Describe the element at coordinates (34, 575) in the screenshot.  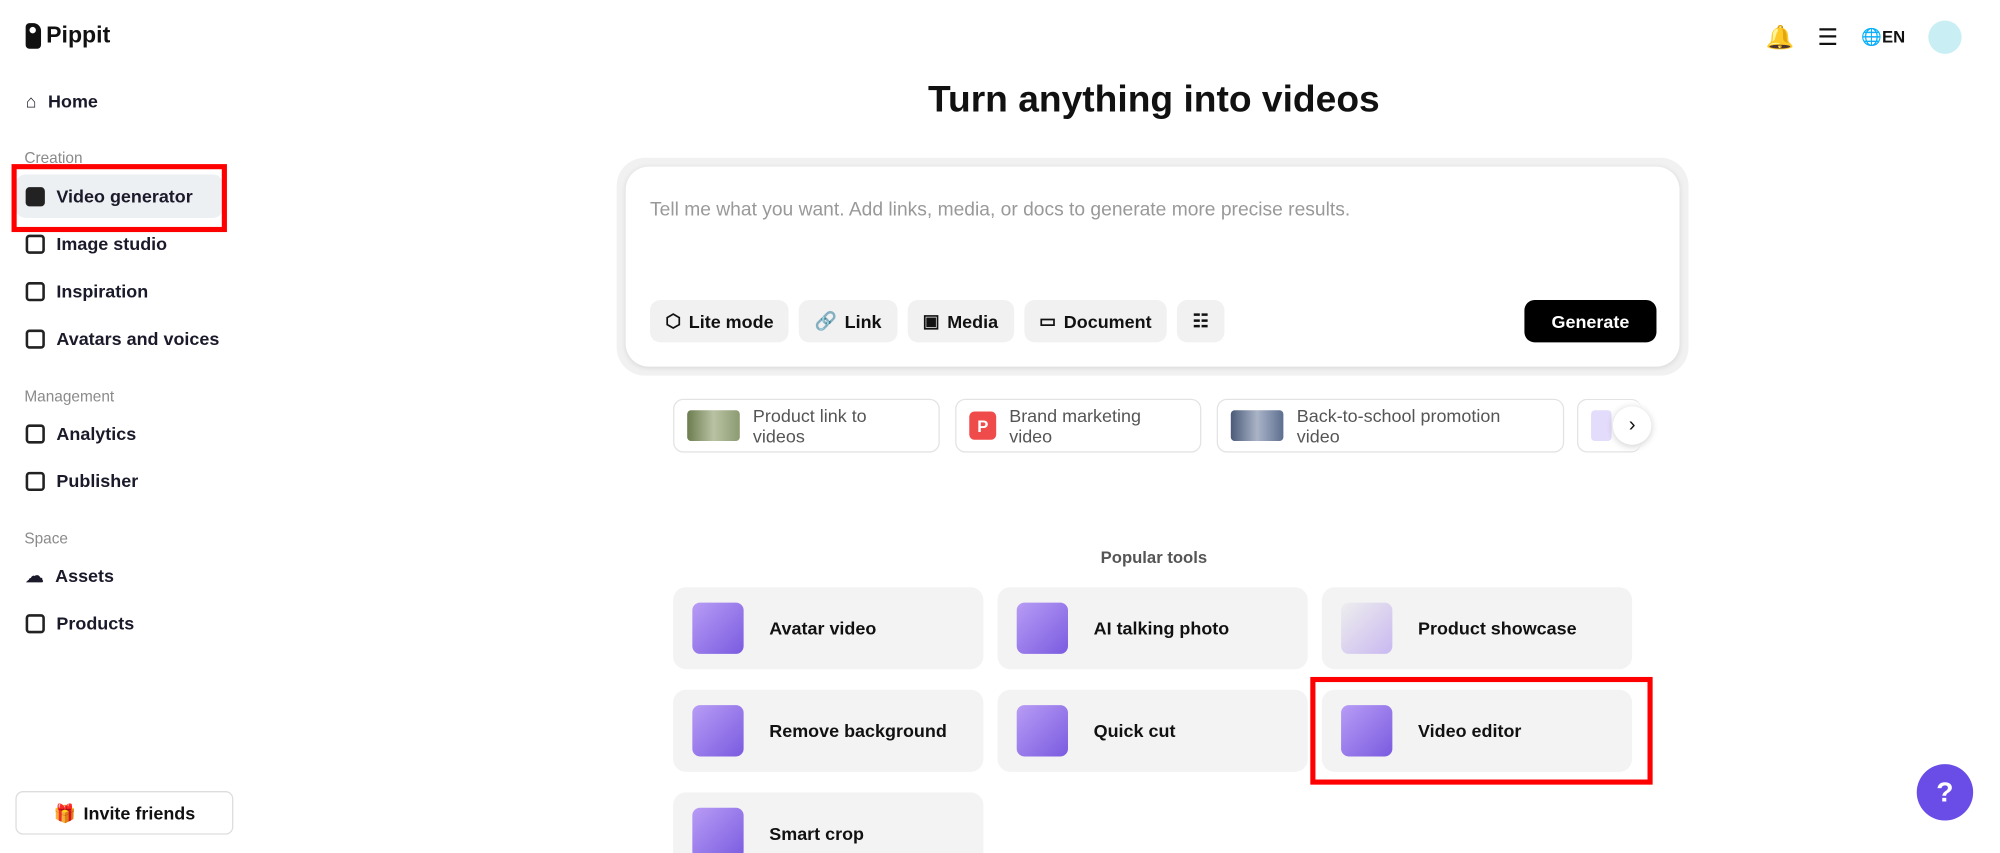
I see `cloud-icon: ☁` at that location.